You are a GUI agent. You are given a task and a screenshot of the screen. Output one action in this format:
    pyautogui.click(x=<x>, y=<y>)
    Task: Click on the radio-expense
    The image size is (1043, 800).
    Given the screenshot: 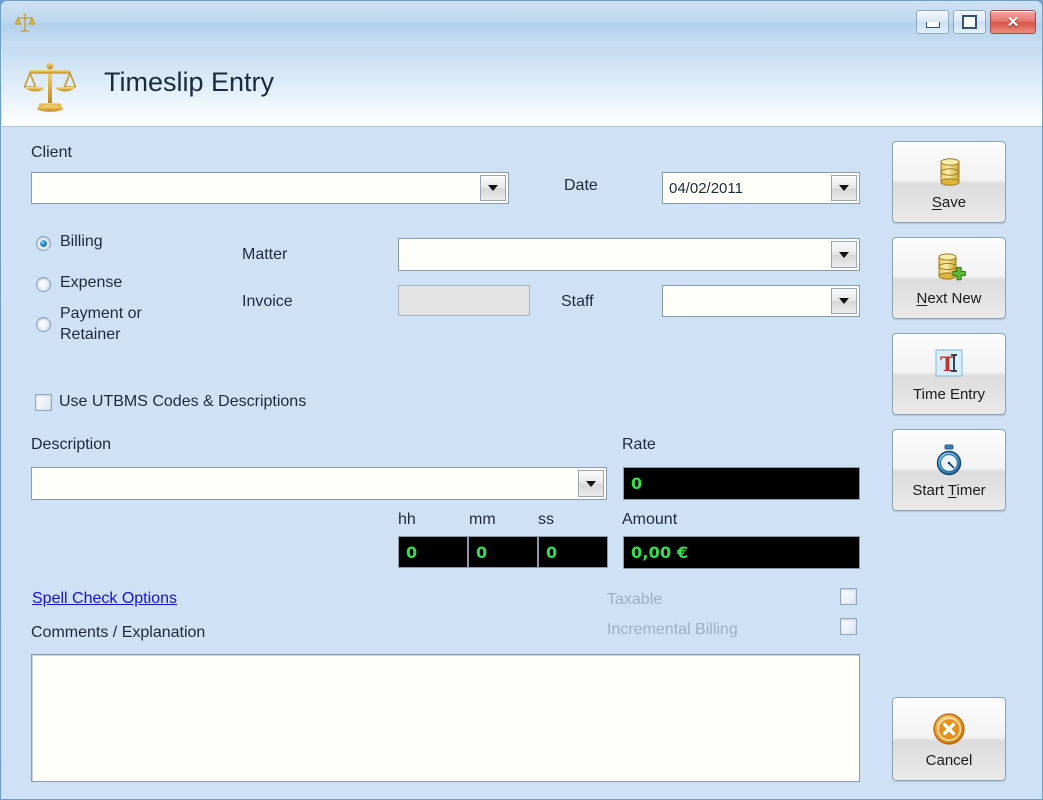 What is the action you would take?
    pyautogui.click(x=43, y=284)
    